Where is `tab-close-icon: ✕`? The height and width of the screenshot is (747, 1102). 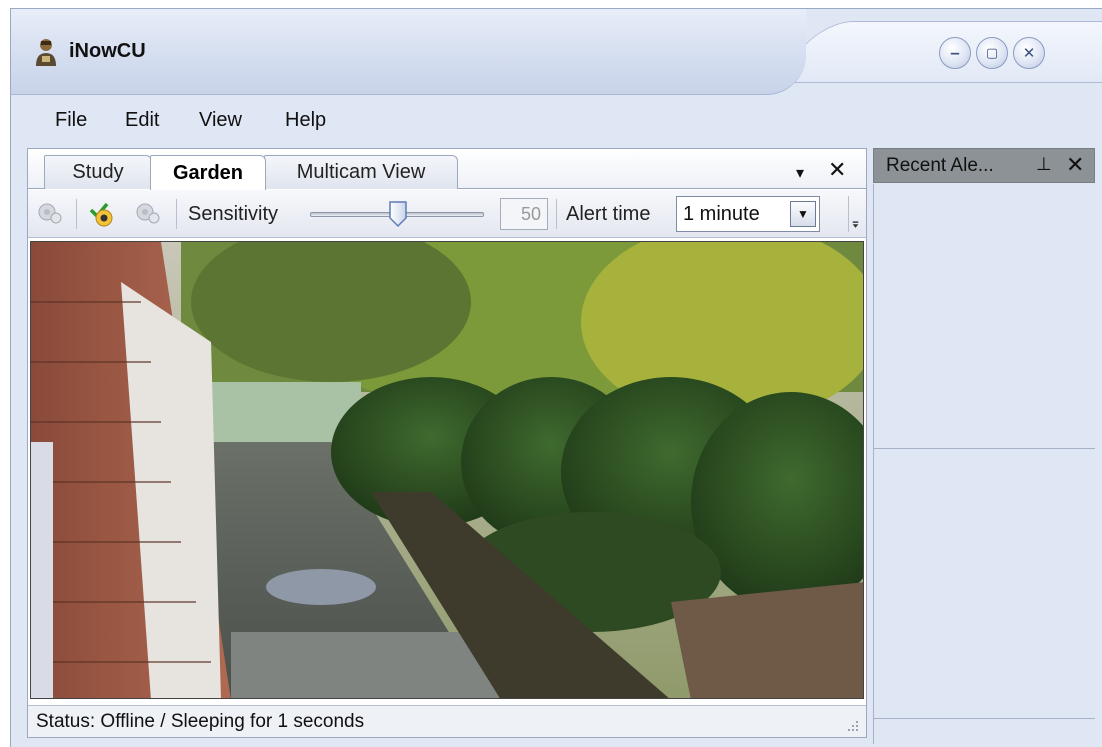
tab-close-icon: ✕ is located at coordinates (837, 170).